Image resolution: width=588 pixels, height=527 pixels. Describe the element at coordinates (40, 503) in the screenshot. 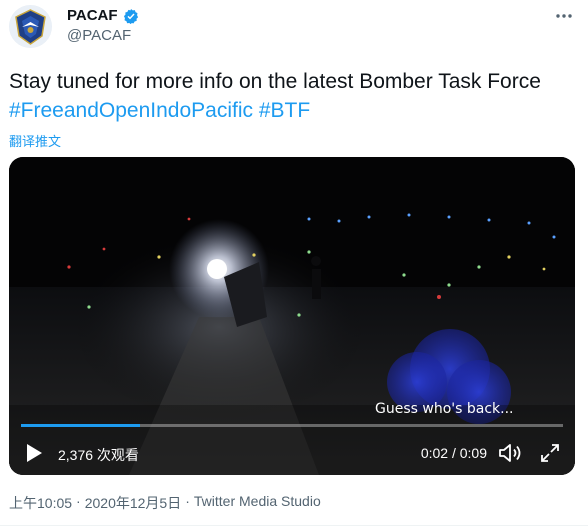

I see `tweet-time: 上午10:05` at that location.